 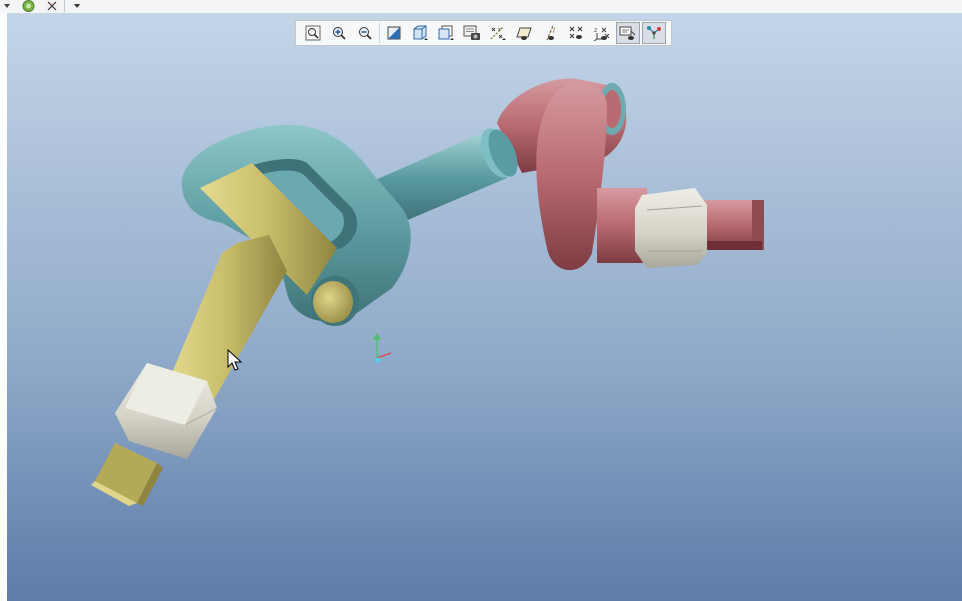 What do you see at coordinates (481, 7) in the screenshot?
I see `window-title-strip` at bounding box center [481, 7].